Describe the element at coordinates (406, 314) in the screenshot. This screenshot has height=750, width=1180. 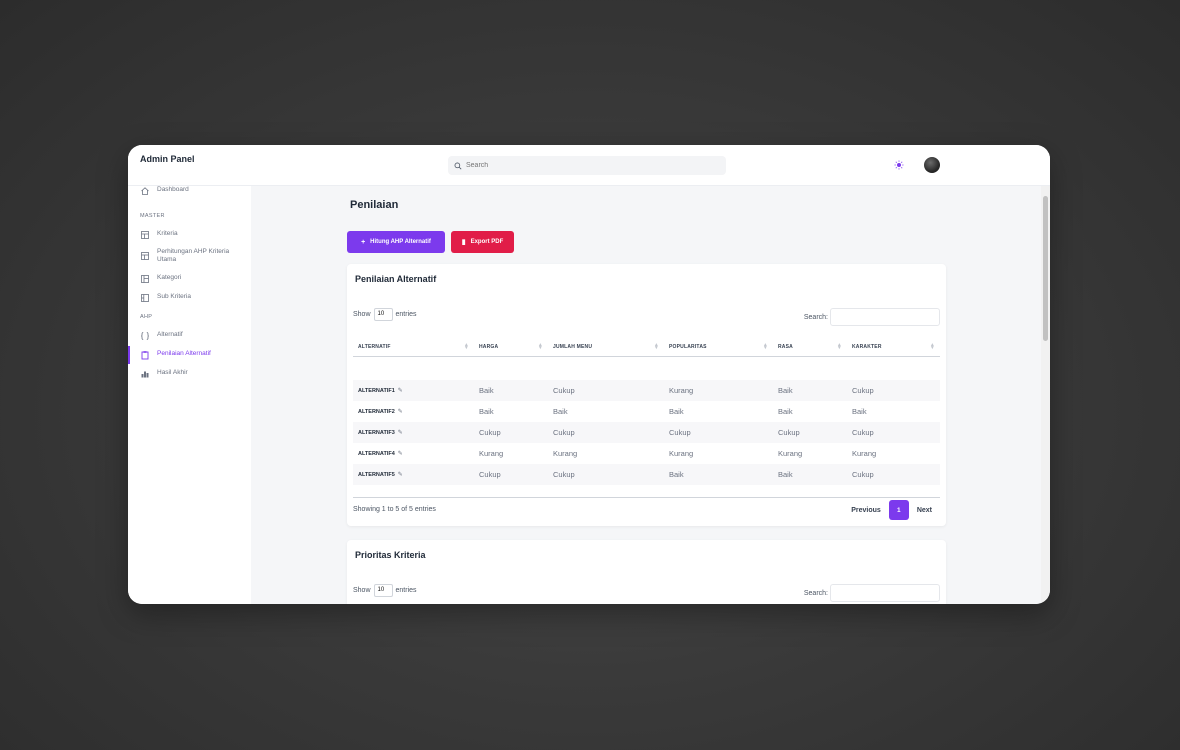
I see `entries-label: entries` at that location.